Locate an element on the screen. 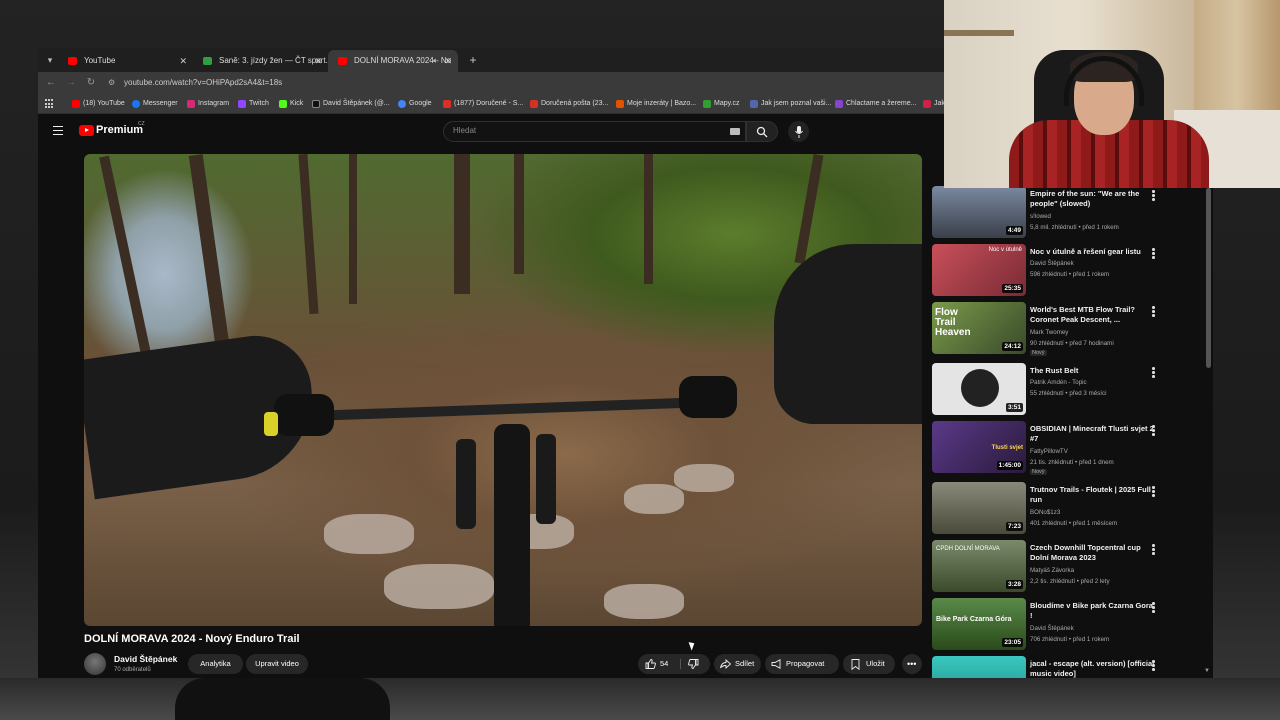 Image resolution: width=1280 pixels, height=720 pixels. video-thumbnail: Noc v útulně 25:35 is located at coordinates (979, 270).